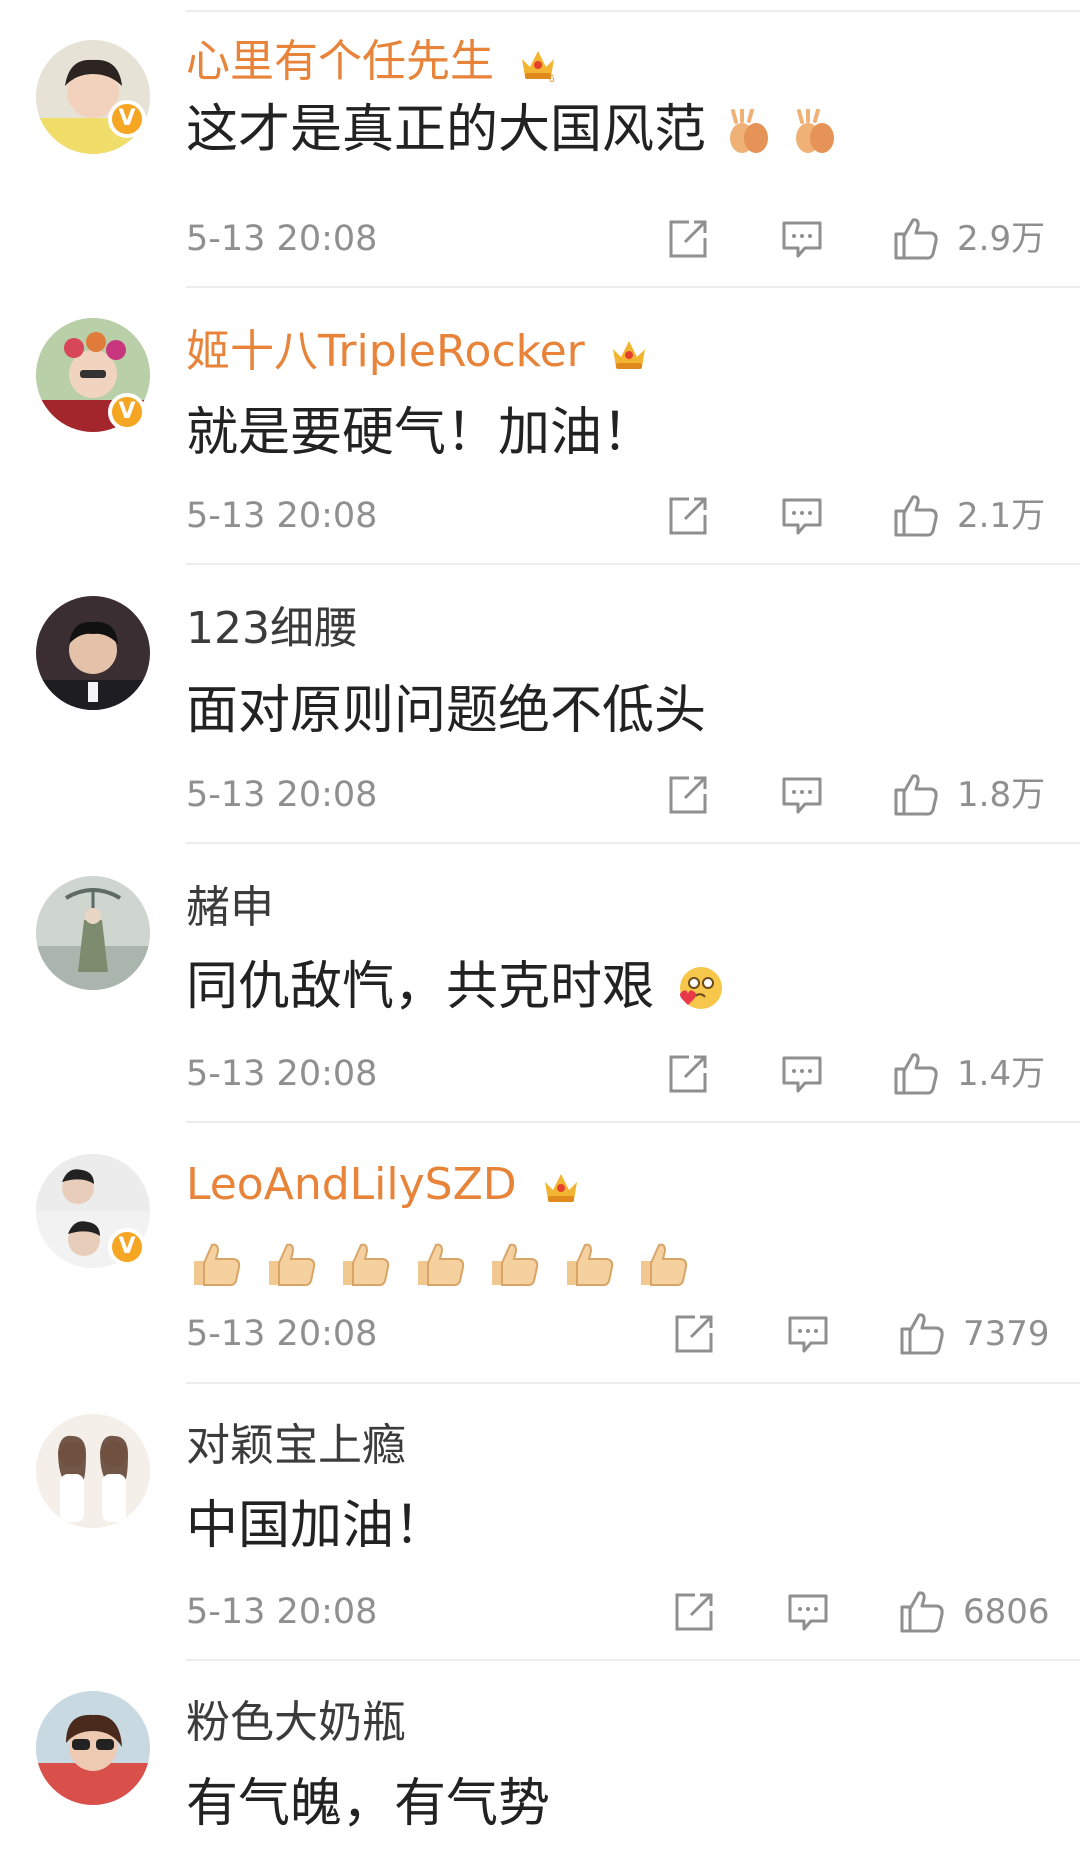  I want to click on username: 对颖宝上瘾, so click(296, 1446).